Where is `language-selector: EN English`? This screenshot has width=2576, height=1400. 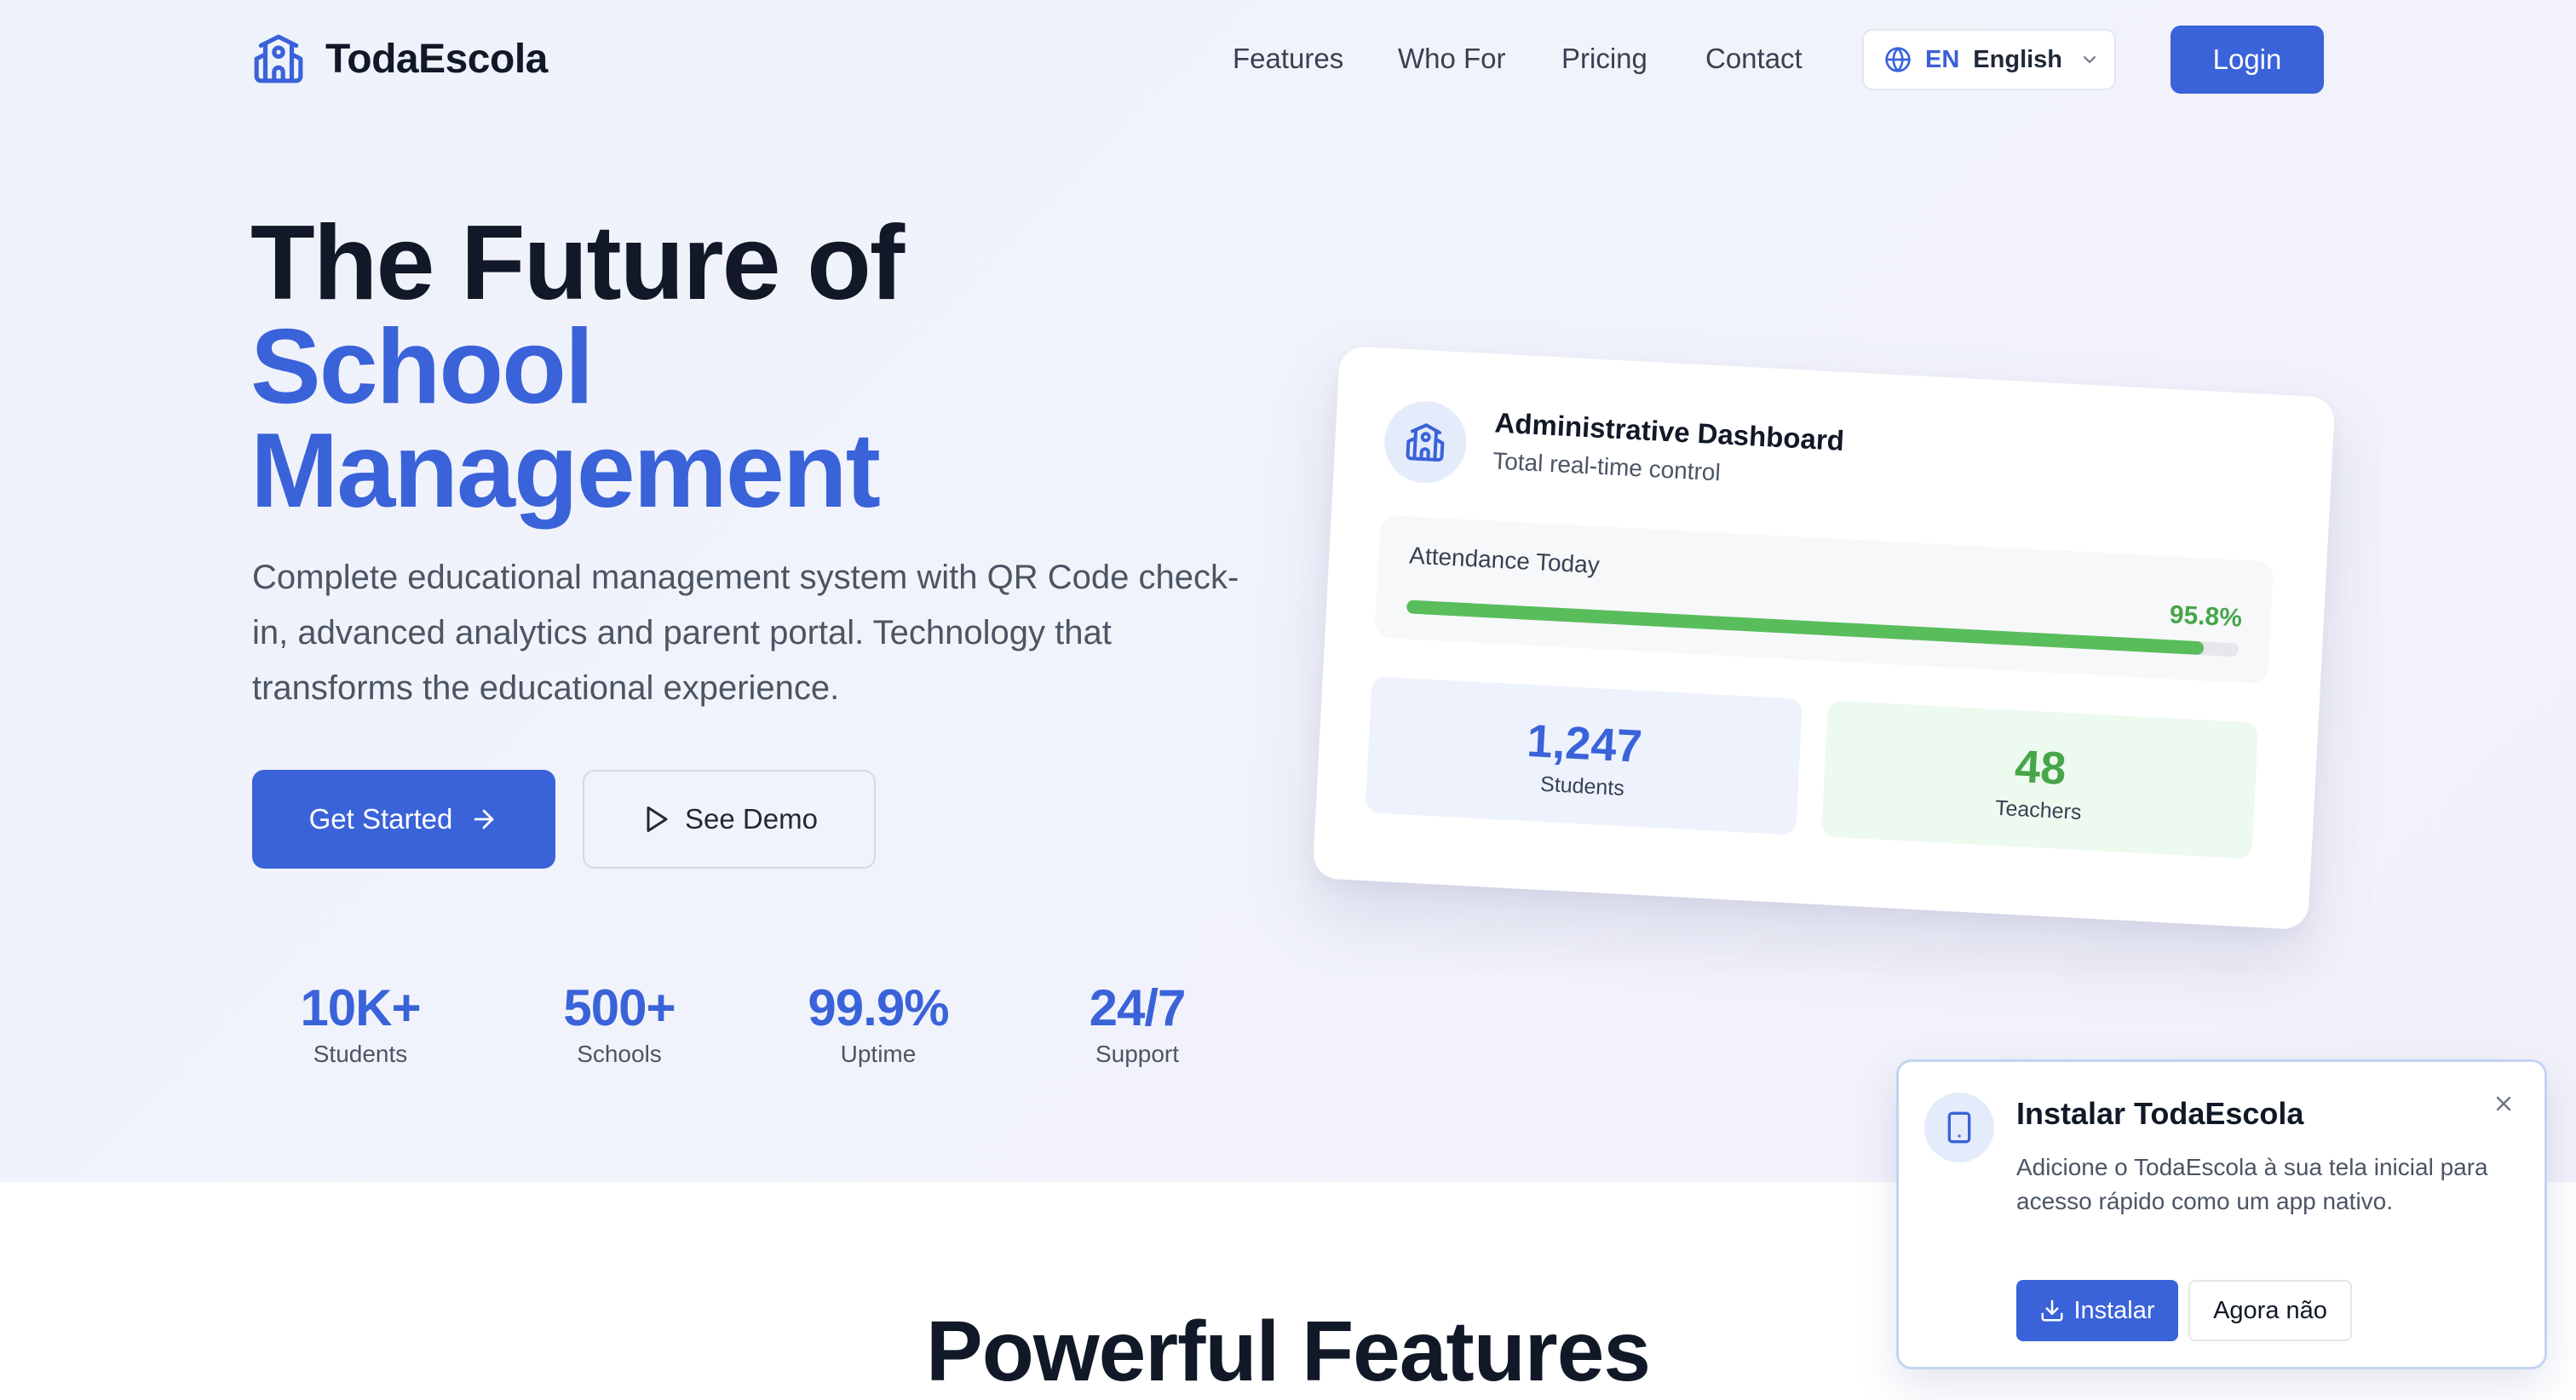
language-selector: EN English is located at coordinates (1989, 59).